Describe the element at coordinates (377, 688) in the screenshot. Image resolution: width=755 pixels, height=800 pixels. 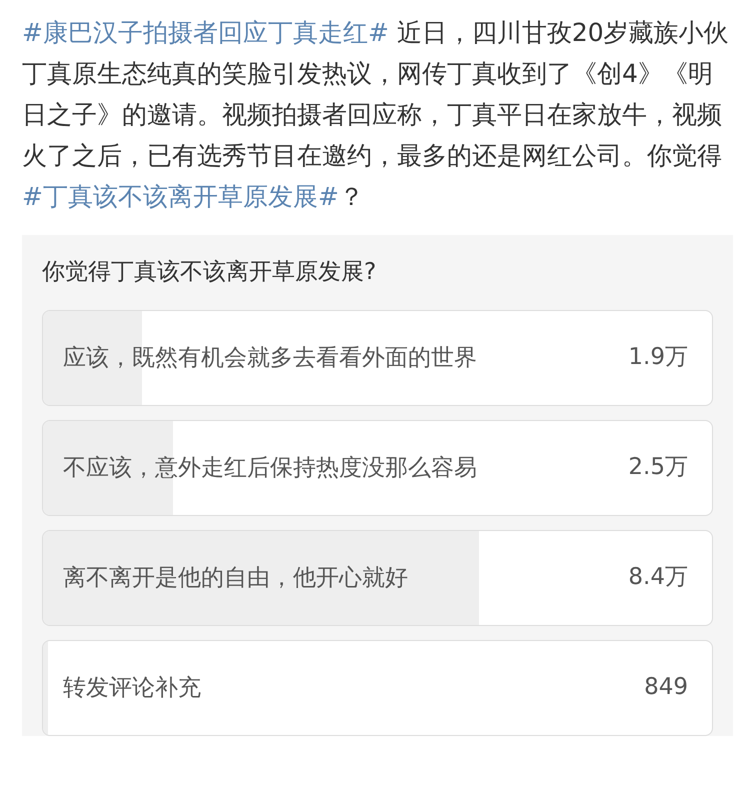
I see `poll-option: 转发评论补充 849` at that location.